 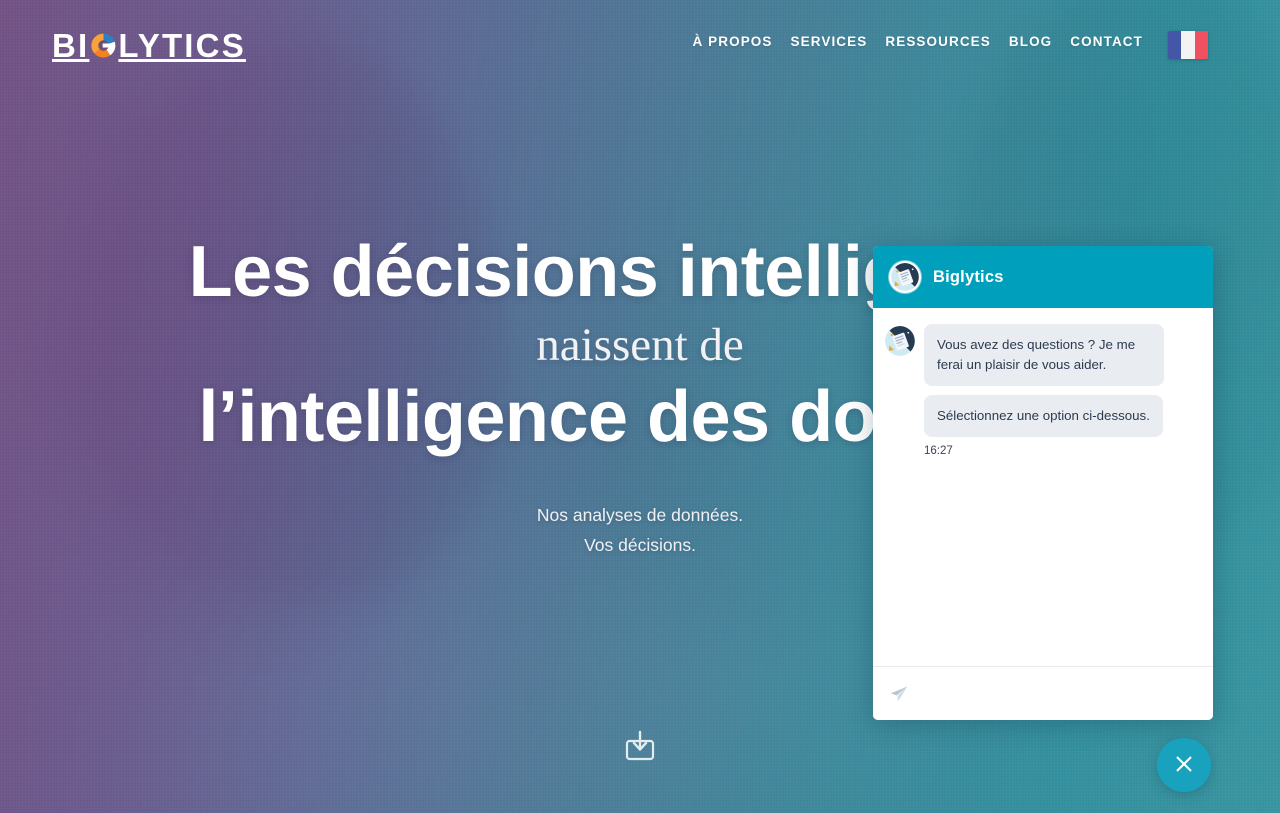 I want to click on flag-stripe-red, so click(x=1201, y=45).